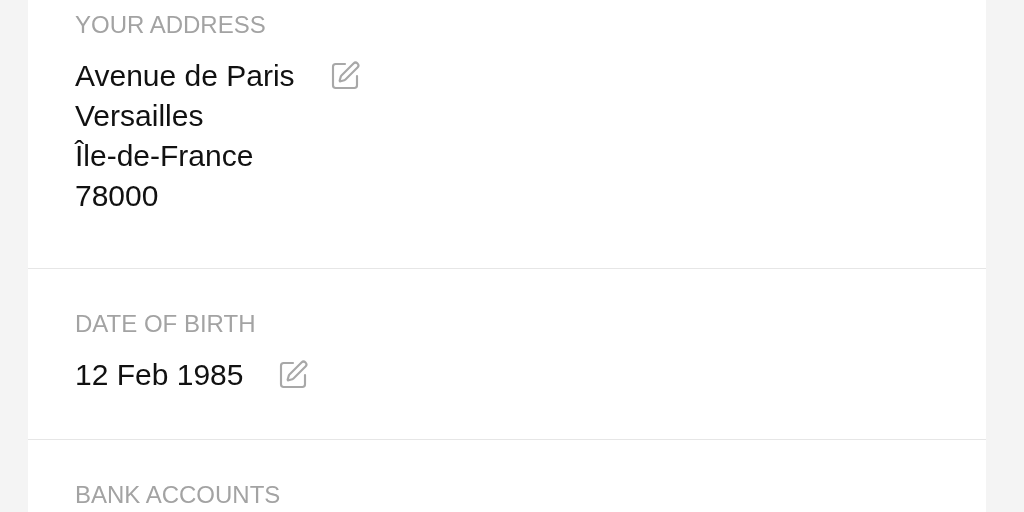 Image resolution: width=1024 pixels, height=512 pixels. What do you see at coordinates (293, 375) in the screenshot?
I see `edit-icon` at bounding box center [293, 375].